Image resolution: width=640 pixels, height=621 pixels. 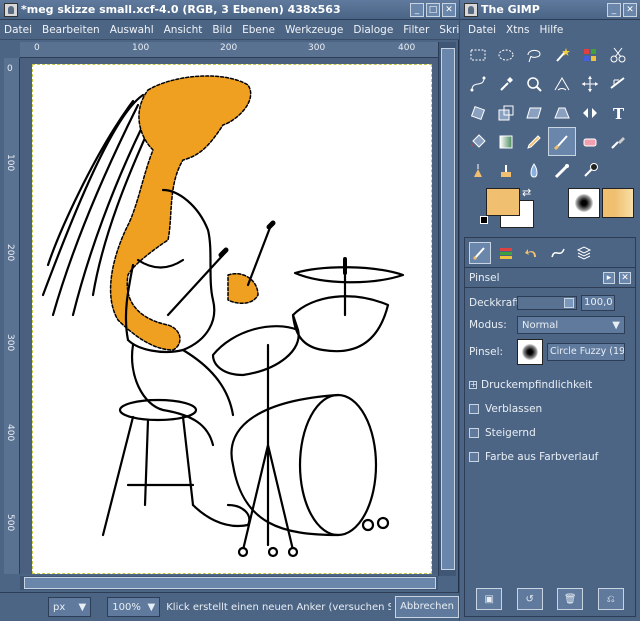 I want to click on gradient-color-option: Farbe aus Farbverlauf, so click(x=550, y=457).